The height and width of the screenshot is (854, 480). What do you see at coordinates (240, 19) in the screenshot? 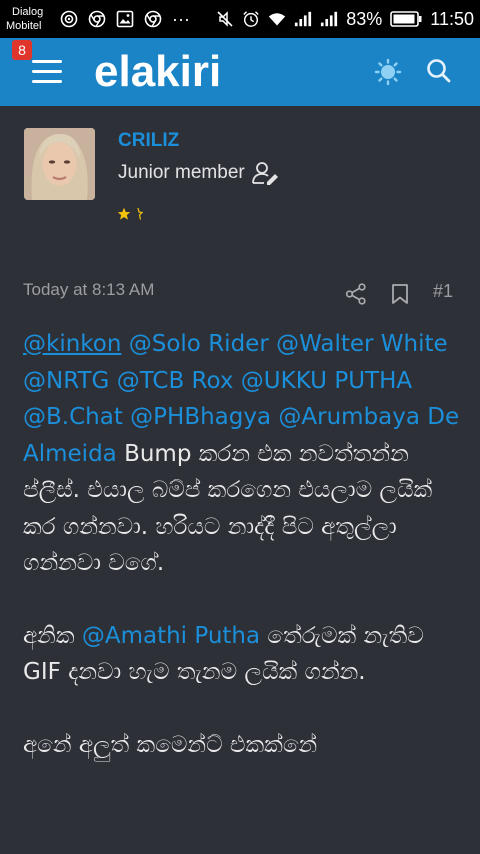
I see `status-bar: Dialog Mobitel ··· 83% 11:50` at bounding box center [240, 19].